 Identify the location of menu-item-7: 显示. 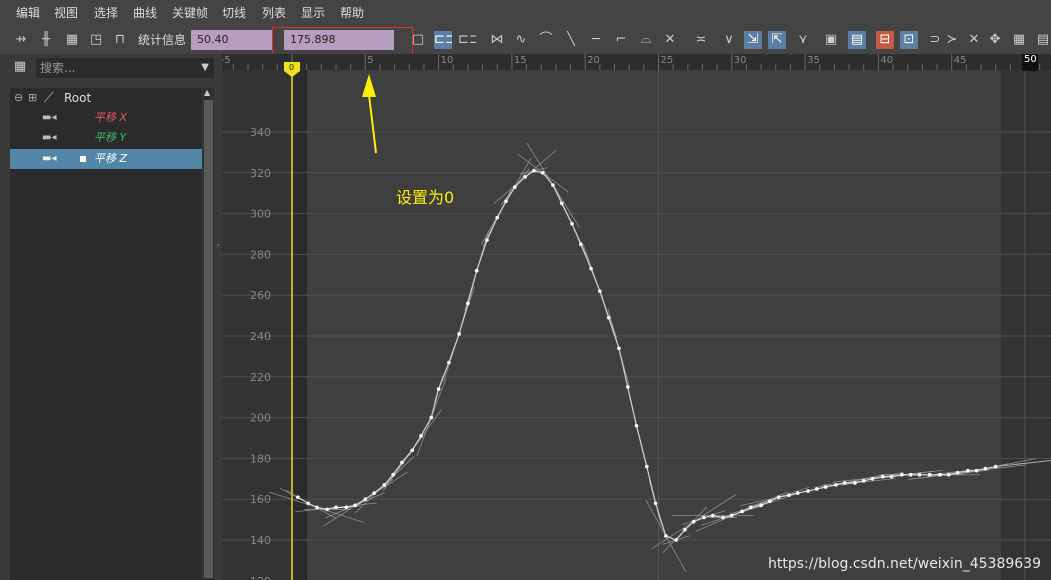
(313, 13).